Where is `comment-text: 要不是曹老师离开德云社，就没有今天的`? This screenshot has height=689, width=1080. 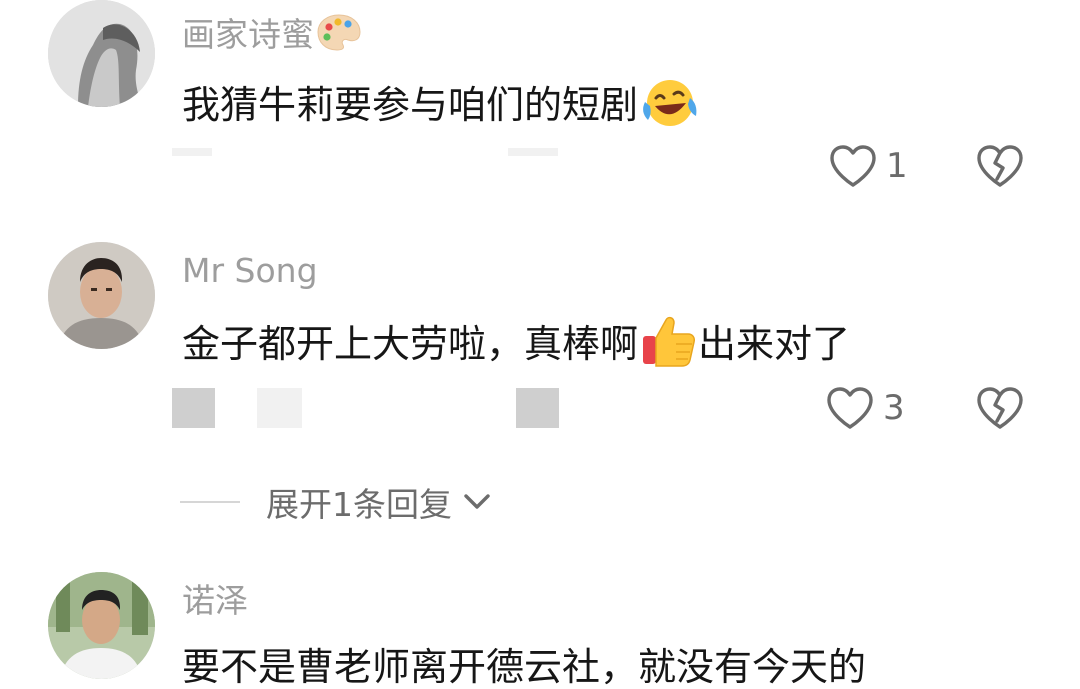 comment-text: 要不是曹老师离开德云社，就没有今天的 is located at coordinates (524, 667).